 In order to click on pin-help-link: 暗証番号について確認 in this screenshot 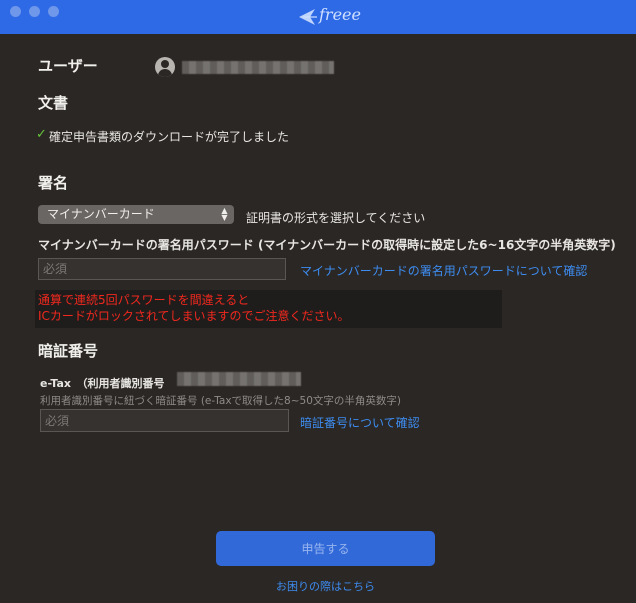, I will do `click(360, 422)`.